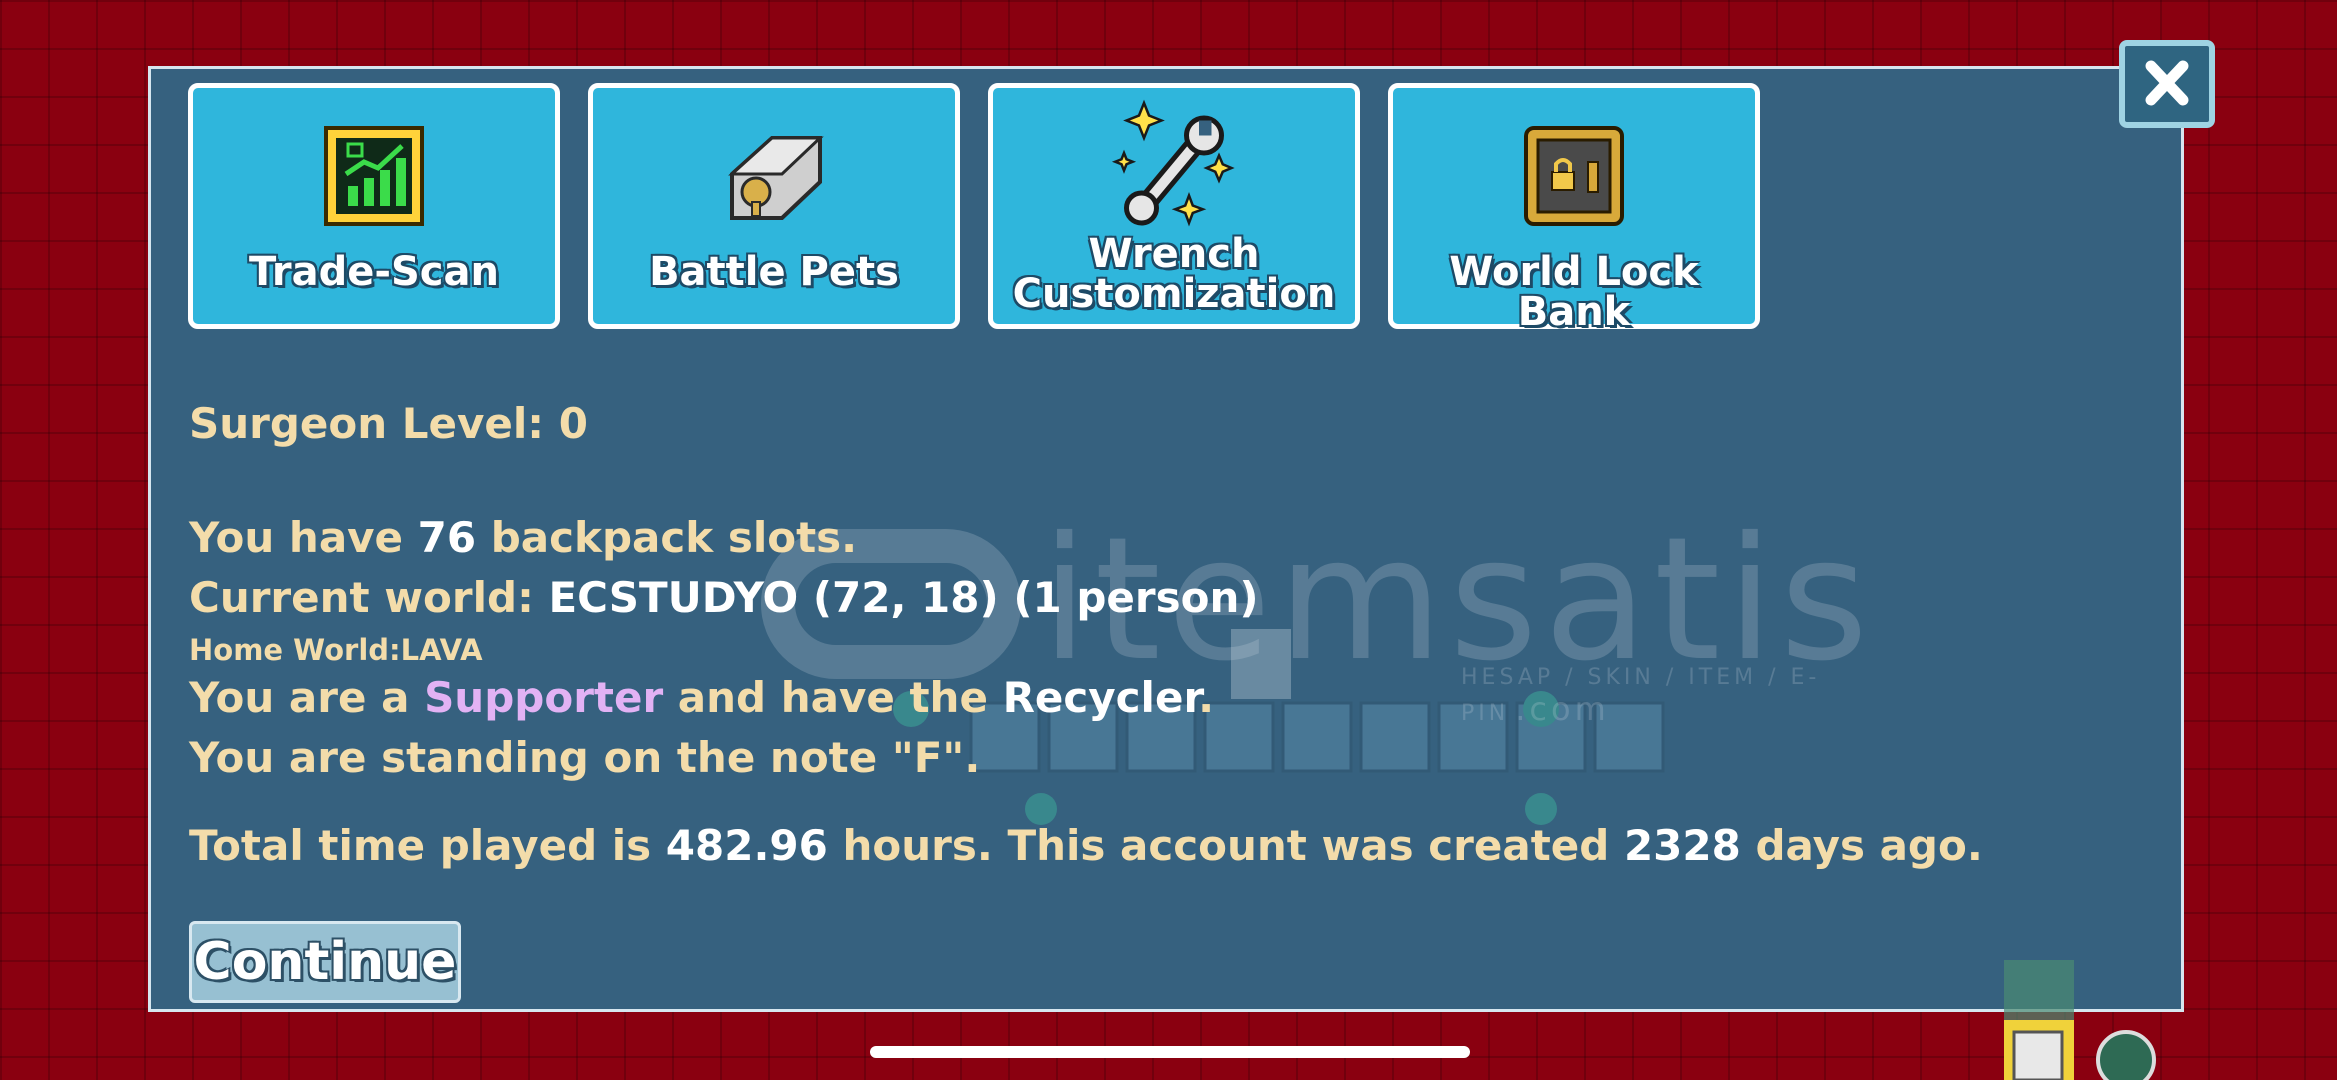  Describe the element at coordinates (374, 176) in the screenshot. I see `trade-scan-icon` at that location.